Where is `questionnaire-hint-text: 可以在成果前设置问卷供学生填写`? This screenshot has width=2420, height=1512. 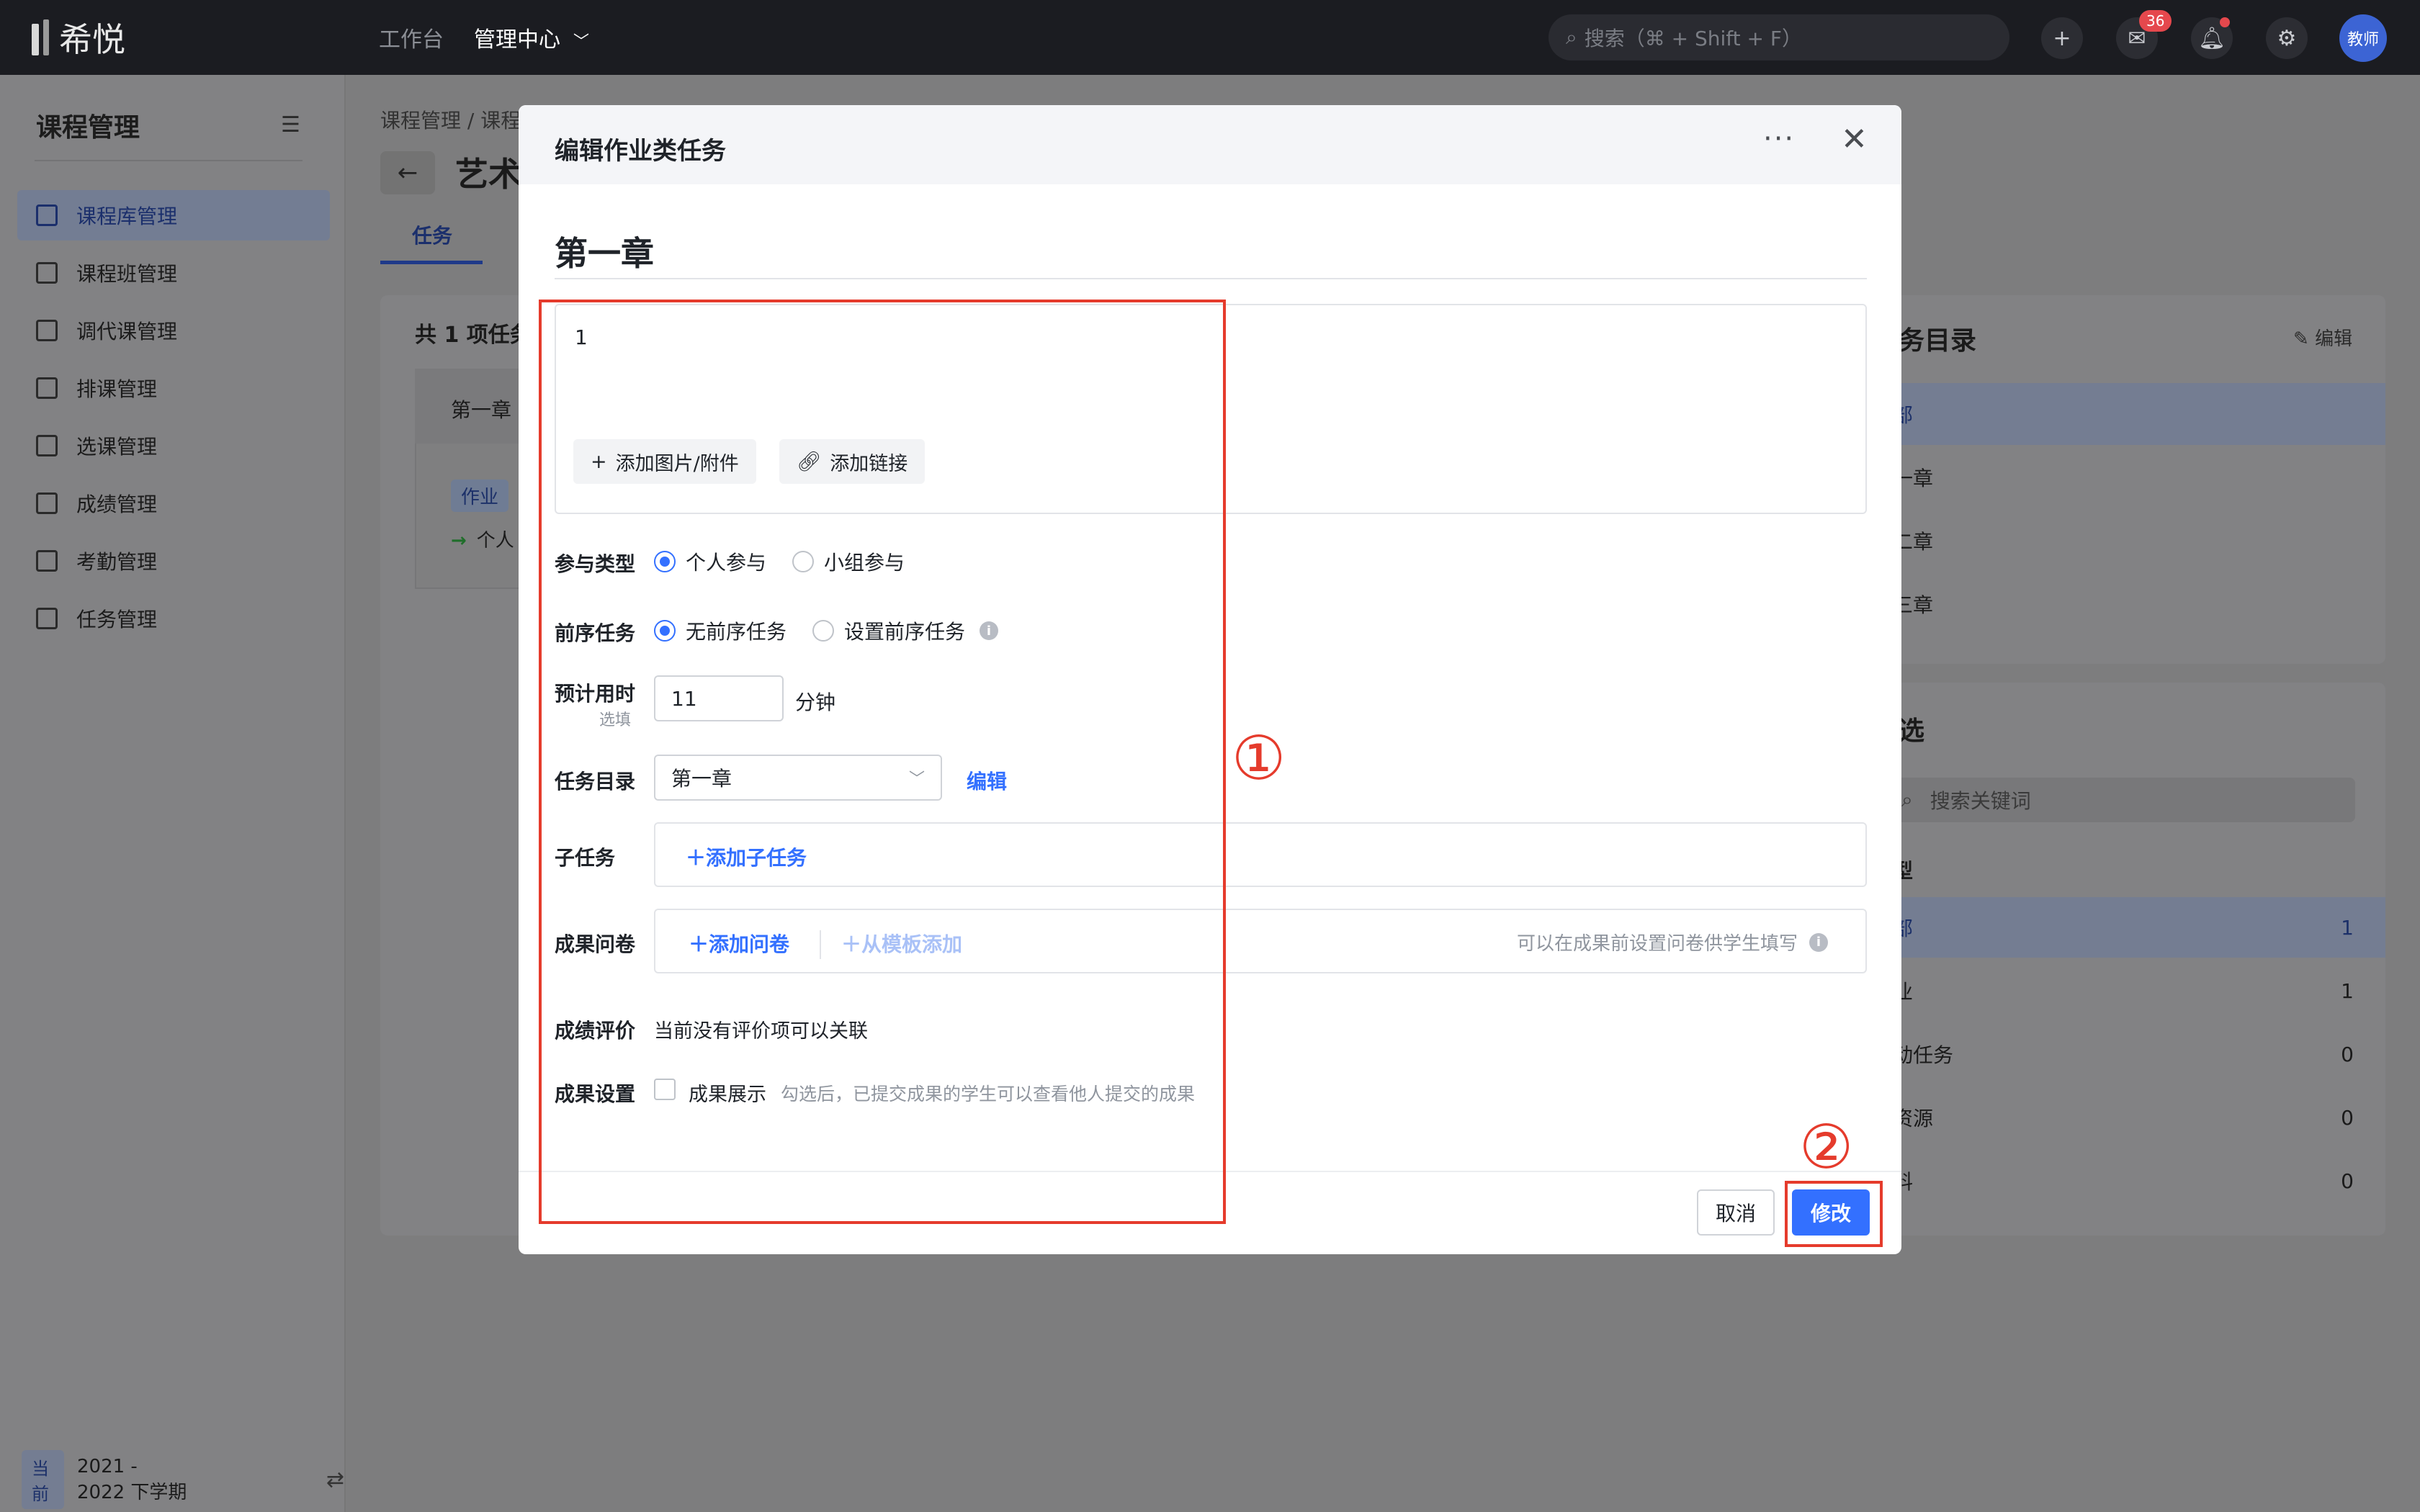 questionnaire-hint-text: 可以在成果前设置问卷供学生填写 is located at coordinates (1658, 944).